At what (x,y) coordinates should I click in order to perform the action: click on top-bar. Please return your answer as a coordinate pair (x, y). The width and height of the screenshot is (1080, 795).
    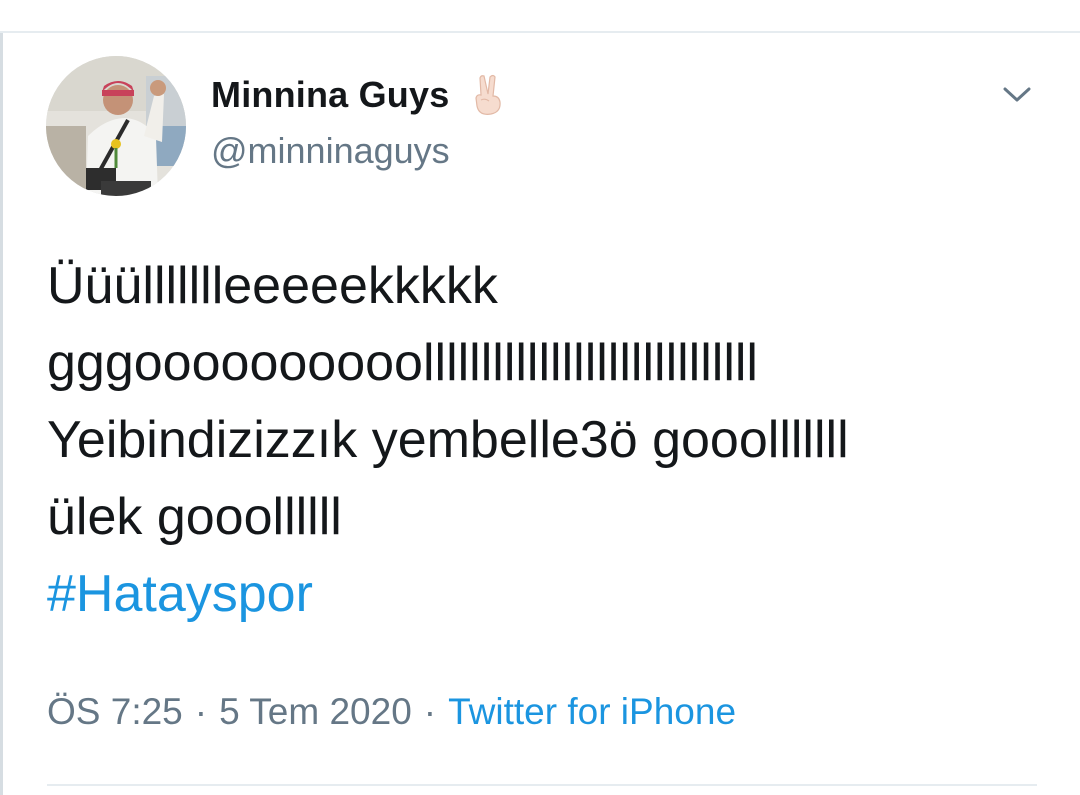
    Looking at the image, I should click on (540, 16).